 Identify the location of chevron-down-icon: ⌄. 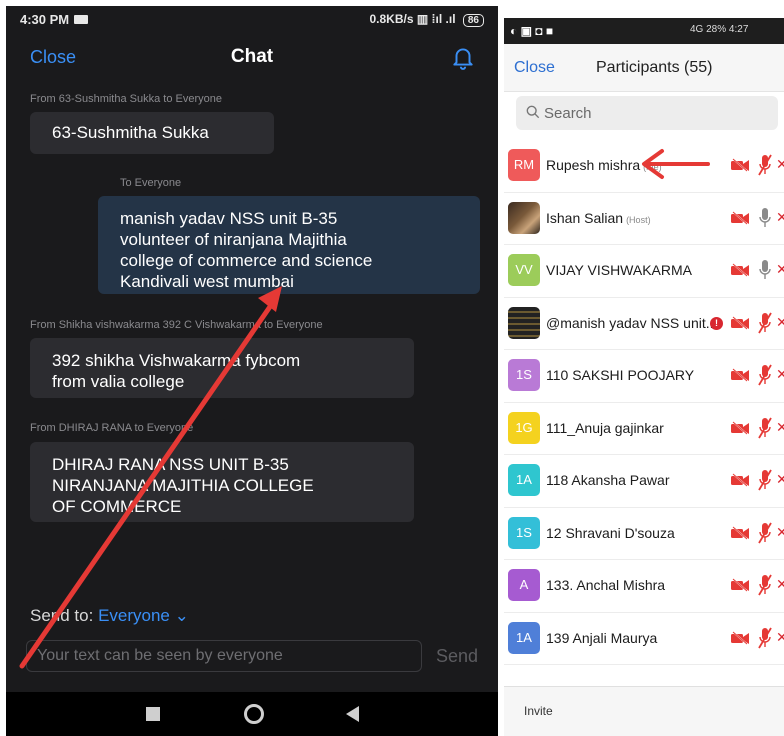
(179, 615).